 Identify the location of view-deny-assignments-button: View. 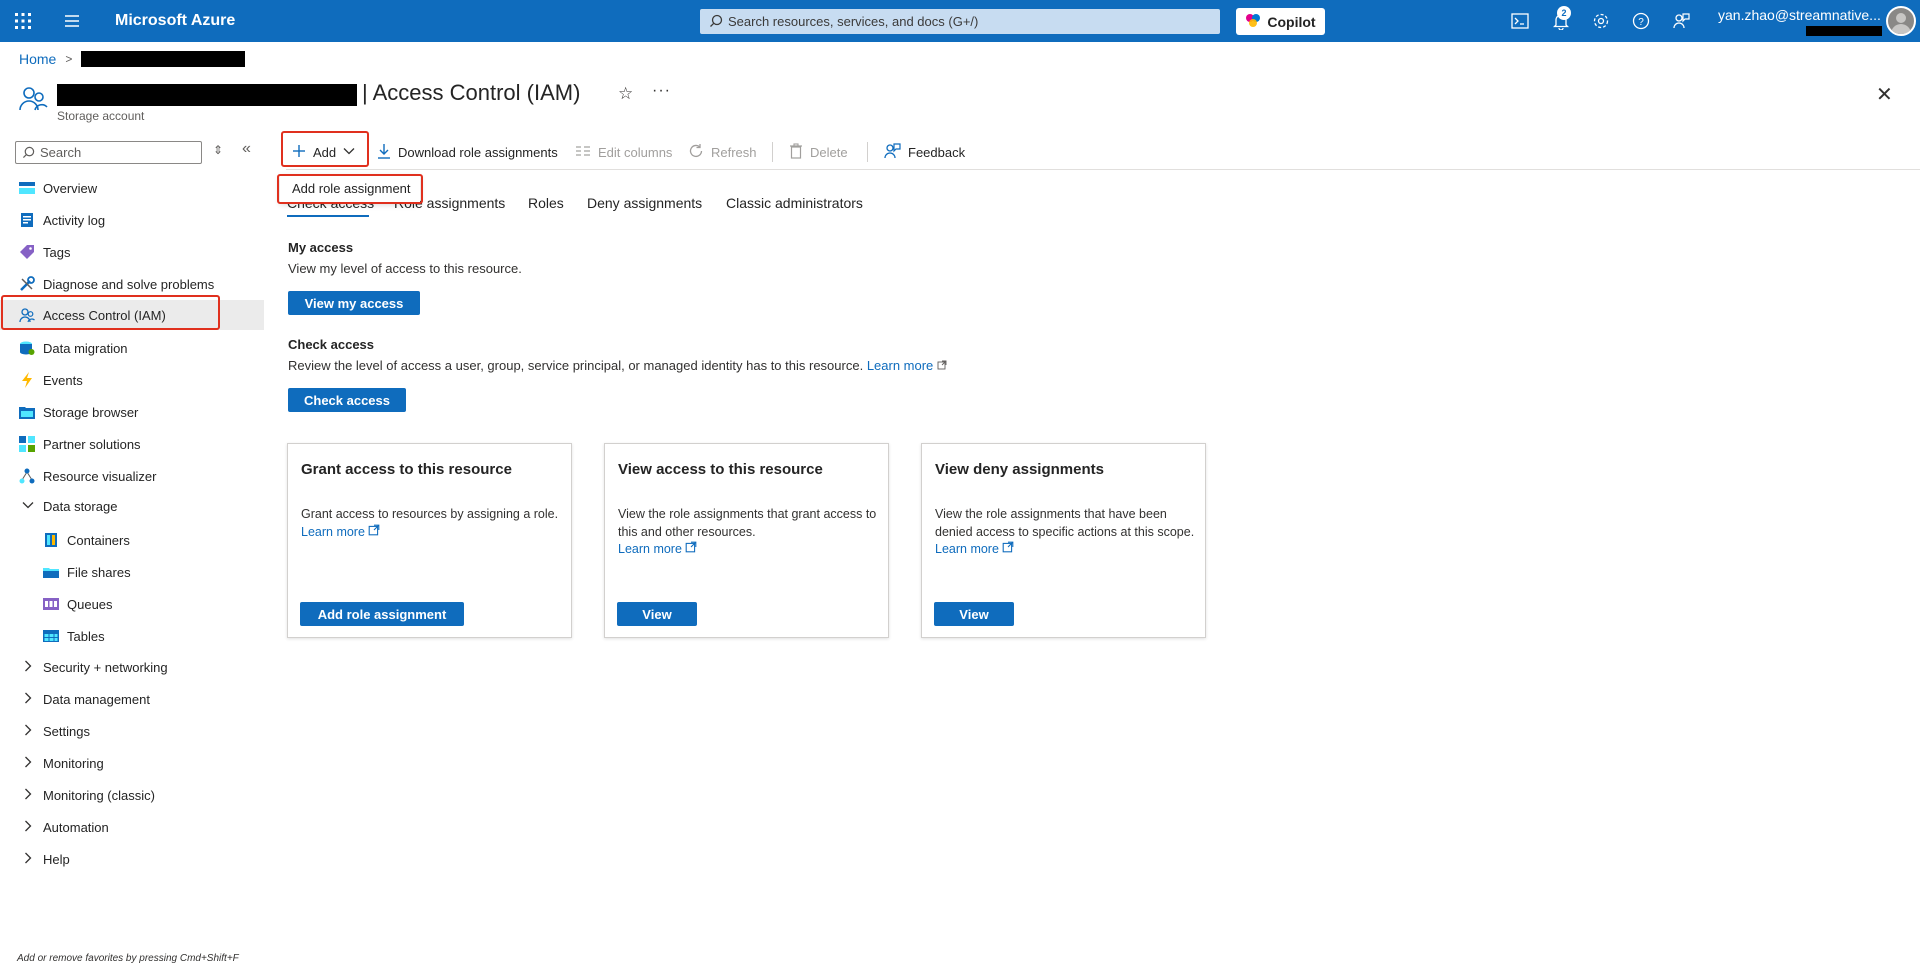
(974, 614).